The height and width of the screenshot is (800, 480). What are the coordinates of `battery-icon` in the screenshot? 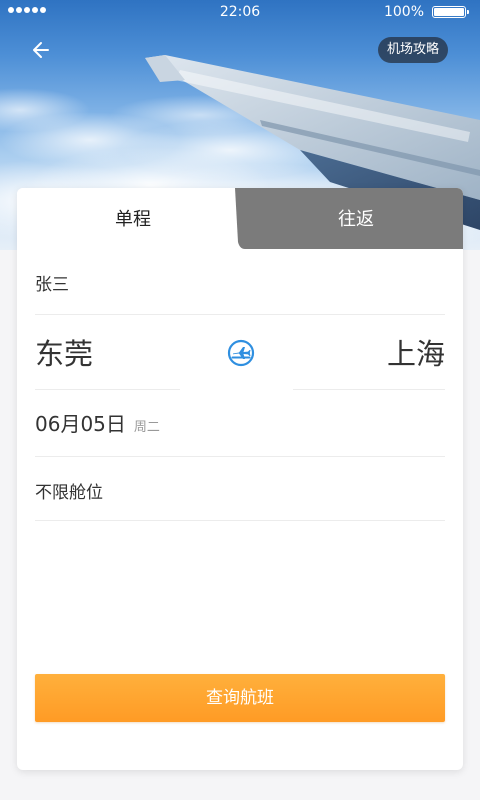 It's located at (450, 12).